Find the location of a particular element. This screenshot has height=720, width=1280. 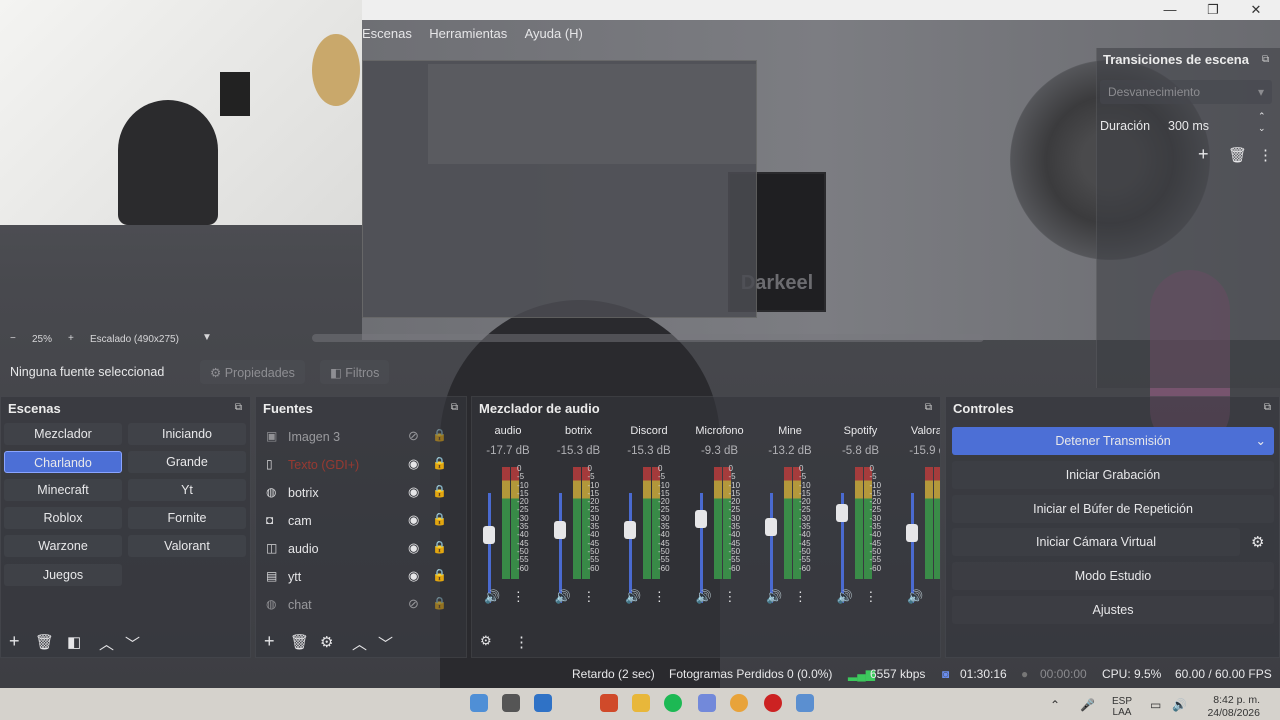

source-row: ▣ Imagen 3 ⊘ 🔒 is located at coordinates (353, 437).